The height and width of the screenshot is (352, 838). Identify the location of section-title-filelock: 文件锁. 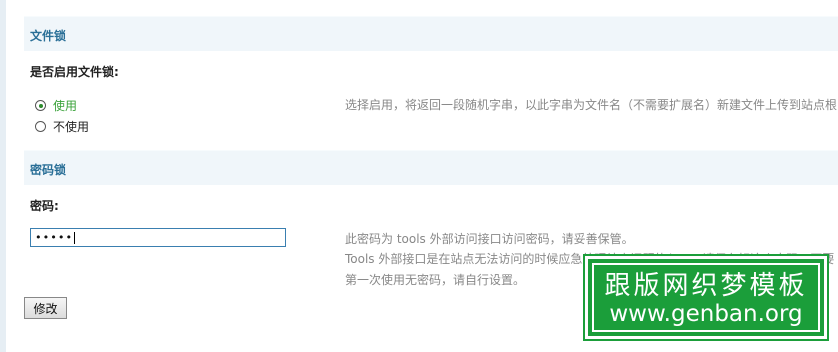
(48, 36).